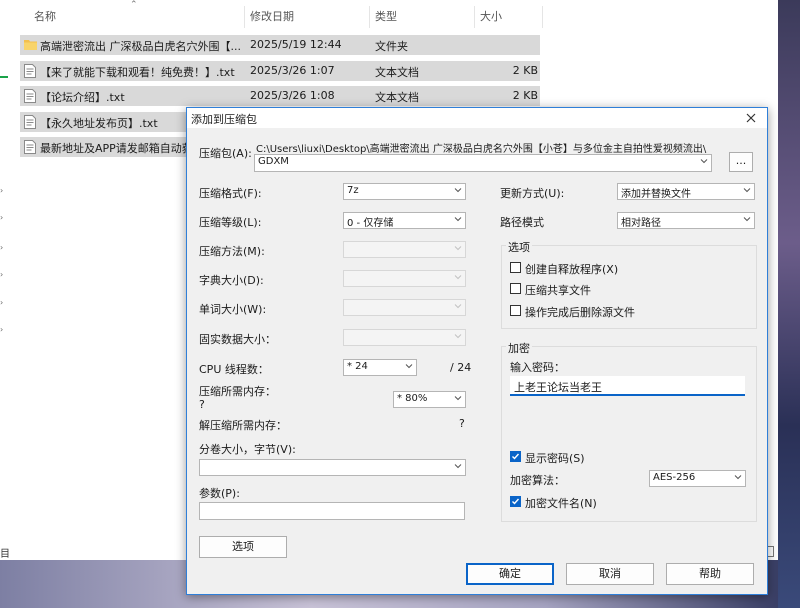 Image resolution: width=800 pixels, height=608 pixels. What do you see at coordinates (515, 456) in the screenshot?
I see `show-password-checkbox` at bounding box center [515, 456].